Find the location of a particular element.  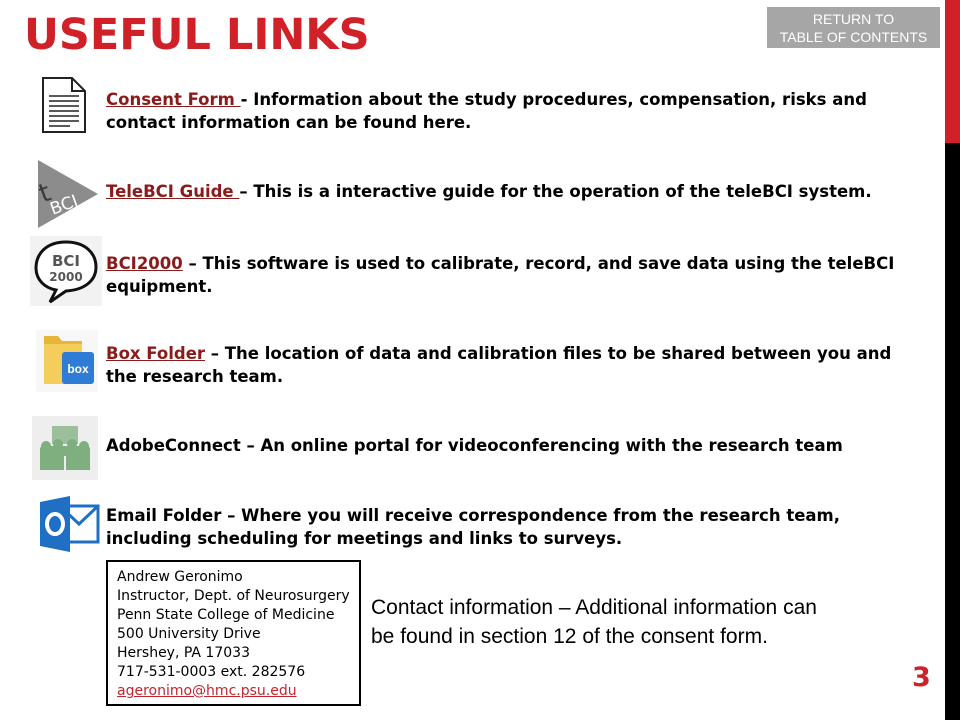

contact-position: Instructor, Dept. of Neurosurgery is located at coordinates (233, 596).